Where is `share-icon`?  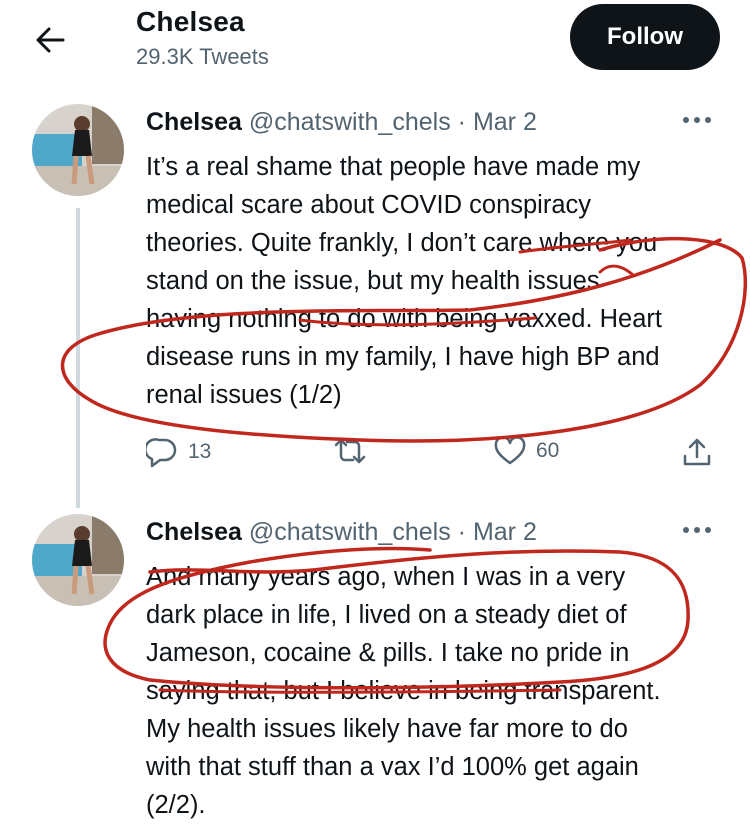
share-icon is located at coordinates (697, 452).